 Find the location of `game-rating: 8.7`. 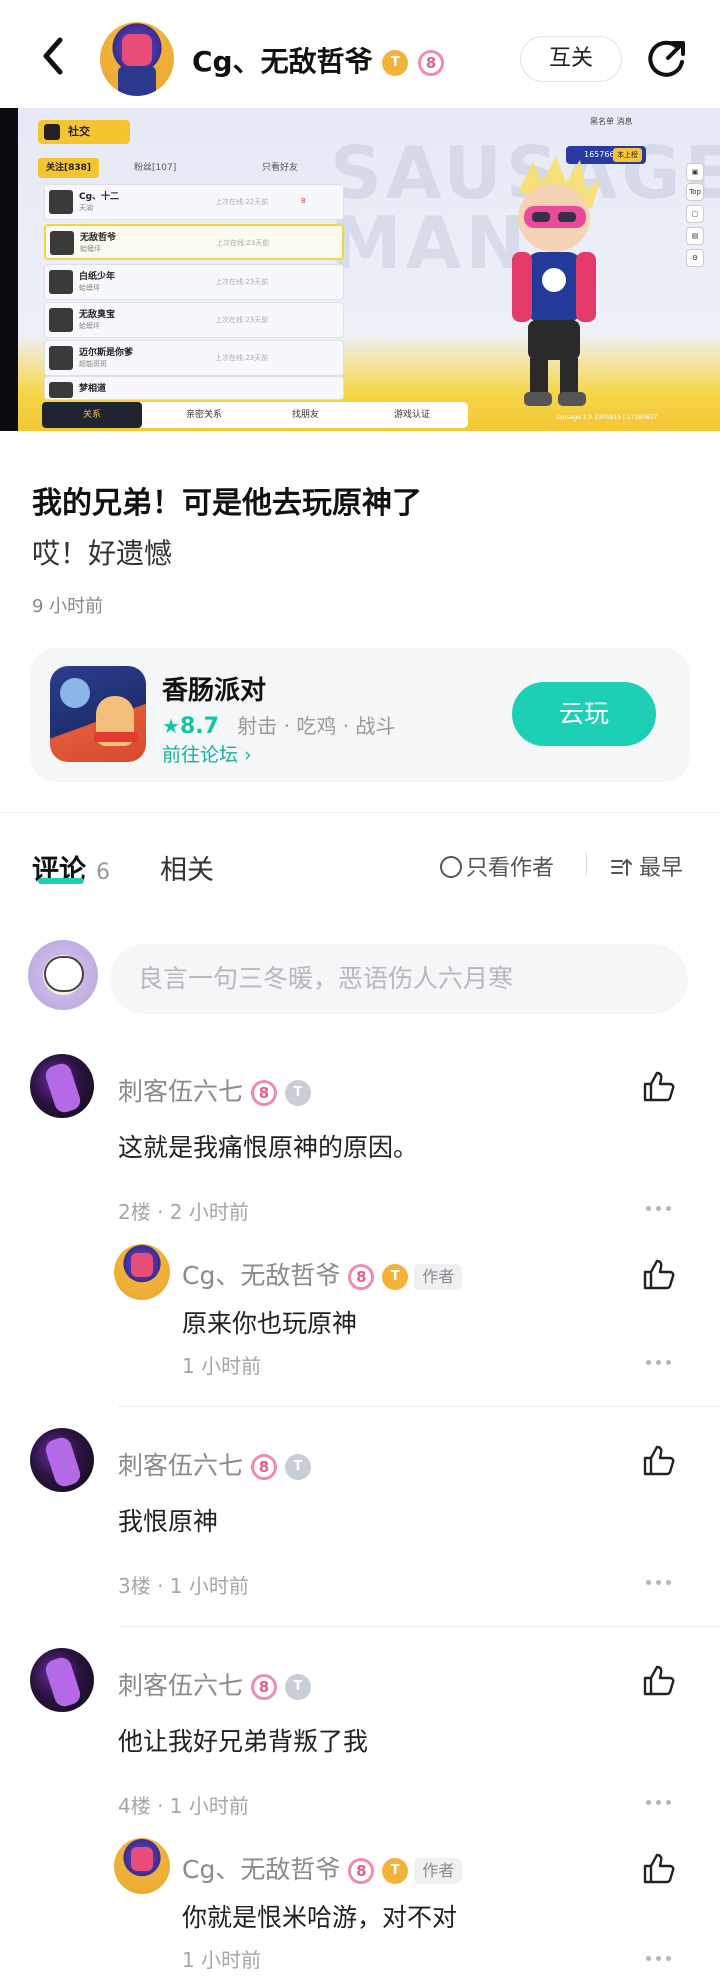

game-rating: 8.7 is located at coordinates (199, 726).